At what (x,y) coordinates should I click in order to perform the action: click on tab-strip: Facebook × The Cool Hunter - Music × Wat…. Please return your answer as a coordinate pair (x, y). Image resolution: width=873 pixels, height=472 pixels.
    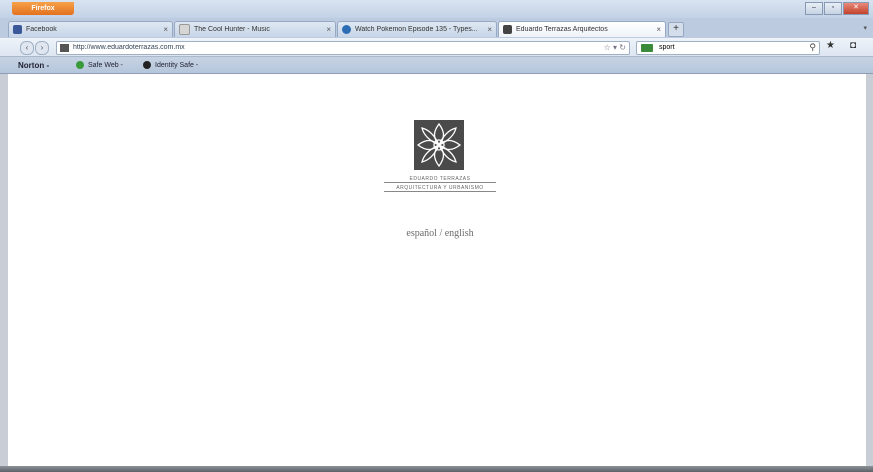
    Looking at the image, I should click on (436, 28).